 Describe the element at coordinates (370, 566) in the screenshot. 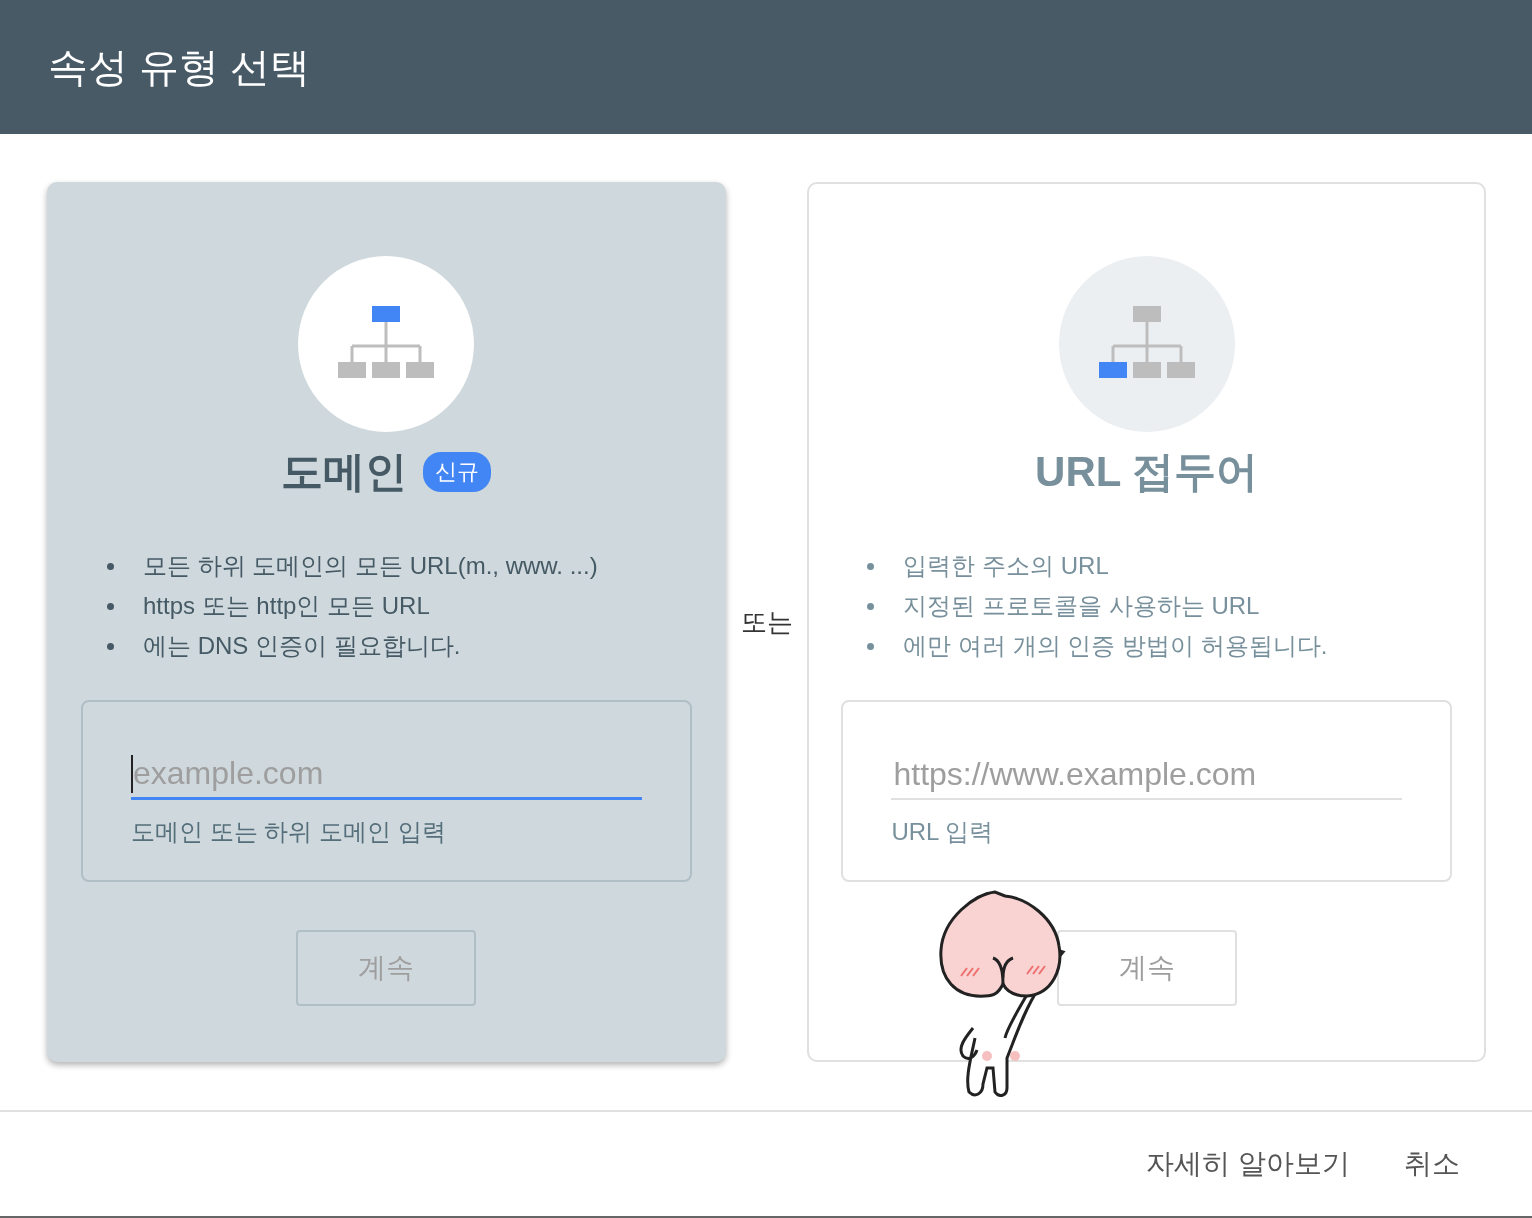

I see `feature-text: 모든 하위 도메인의 모든 URL(m., www. ...)` at that location.